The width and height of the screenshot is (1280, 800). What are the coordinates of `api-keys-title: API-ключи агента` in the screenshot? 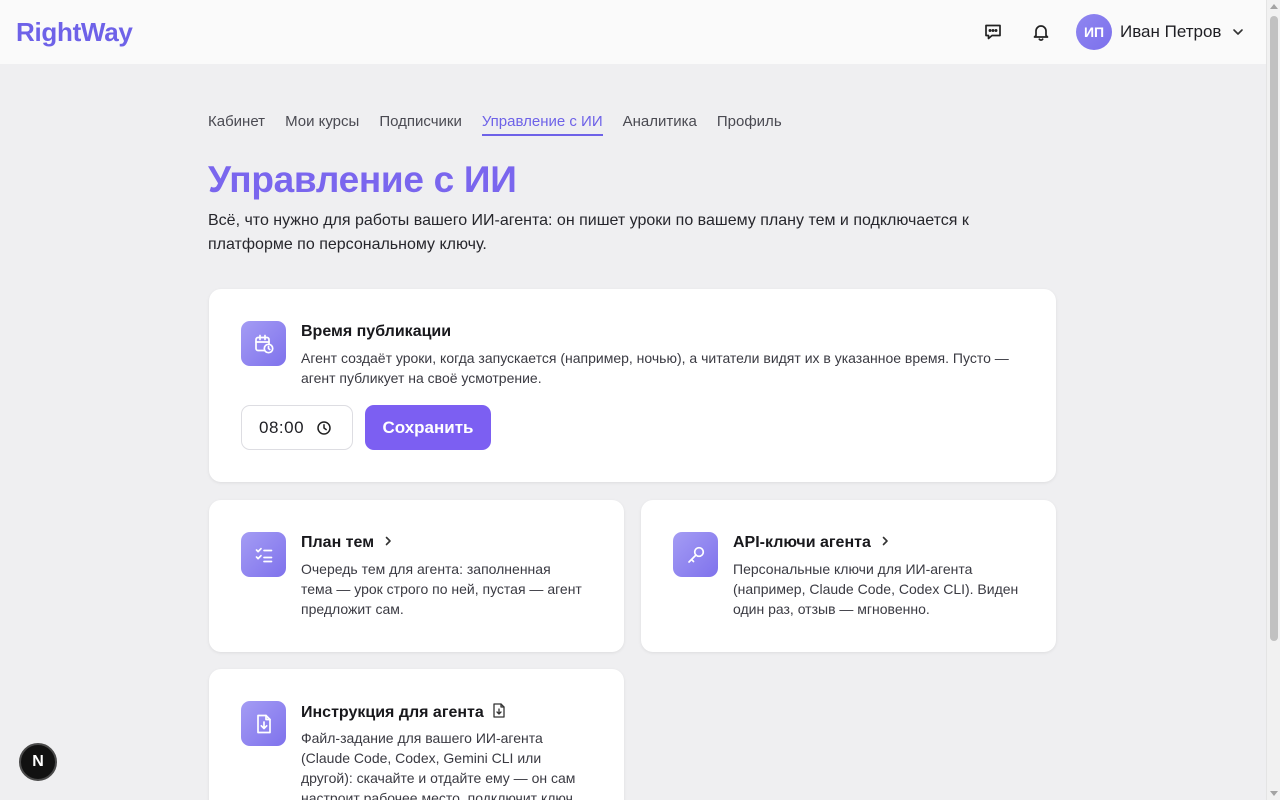 It's located at (812, 543).